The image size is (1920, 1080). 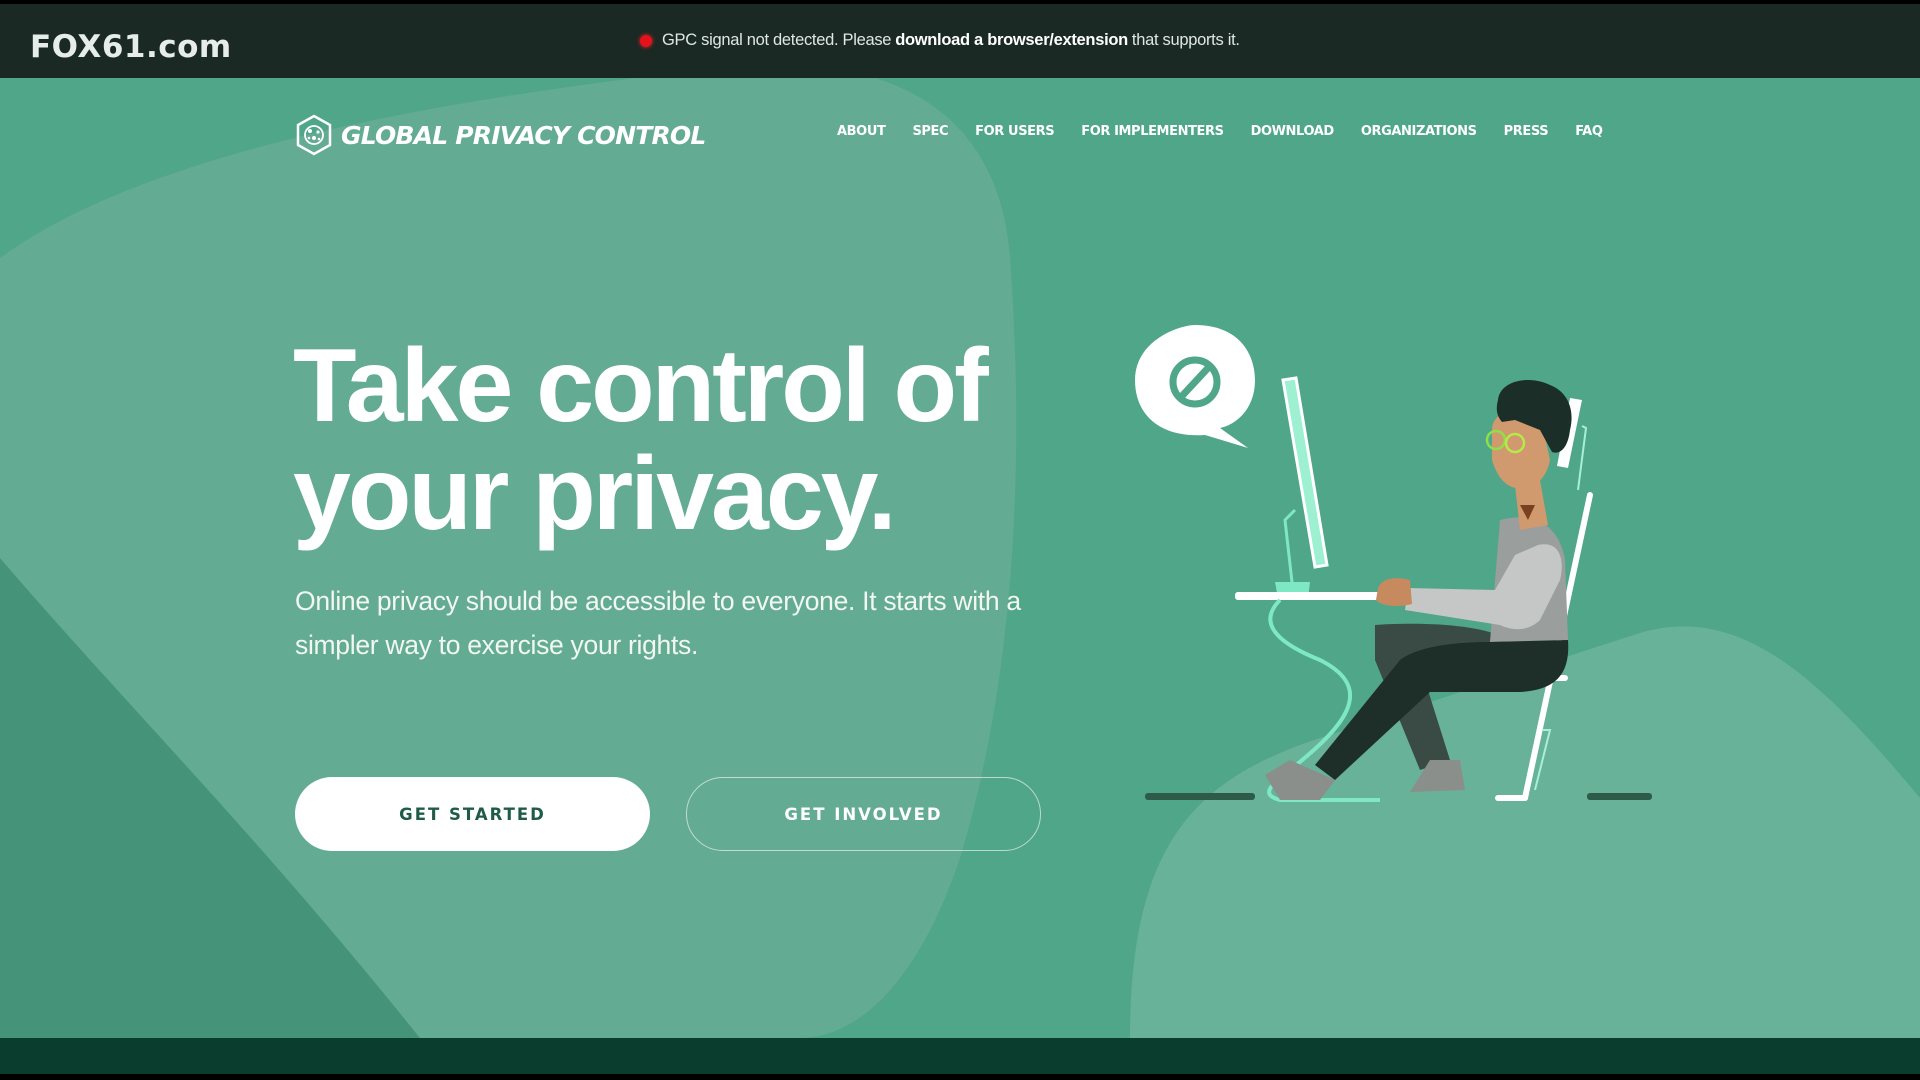 I want to click on person-hand, so click(x=1394, y=592).